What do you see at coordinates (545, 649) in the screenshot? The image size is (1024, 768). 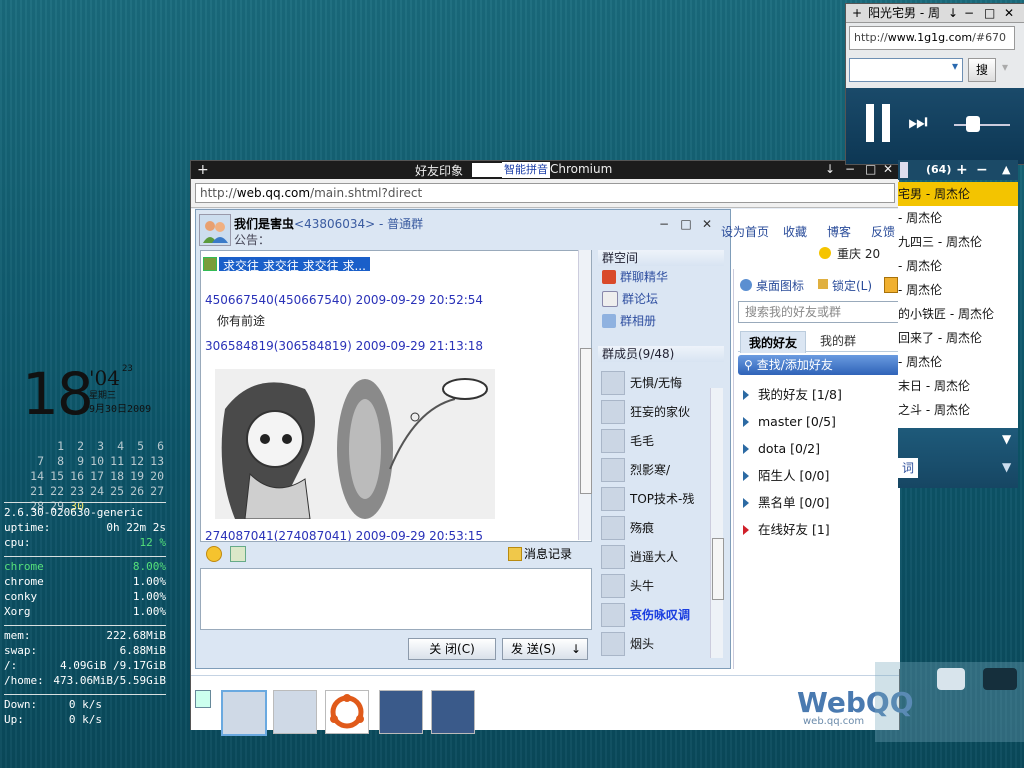 I see `send-button: 发 送(S) ↓` at bounding box center [545, 649].